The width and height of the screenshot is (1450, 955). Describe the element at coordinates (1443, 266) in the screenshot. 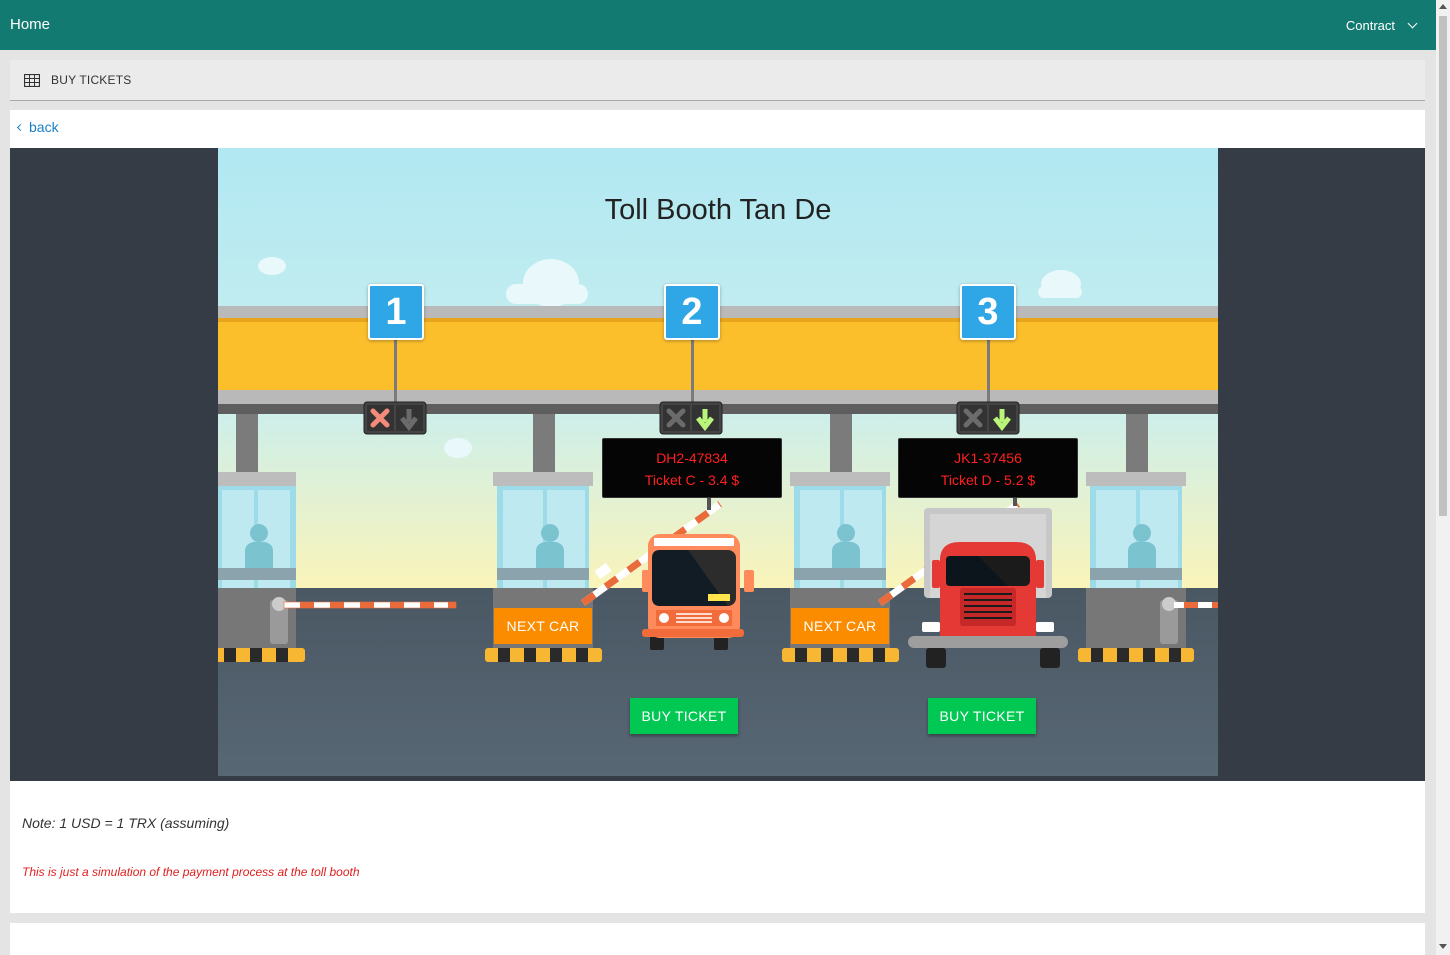

I see `scrollbar-thumb` at that location.